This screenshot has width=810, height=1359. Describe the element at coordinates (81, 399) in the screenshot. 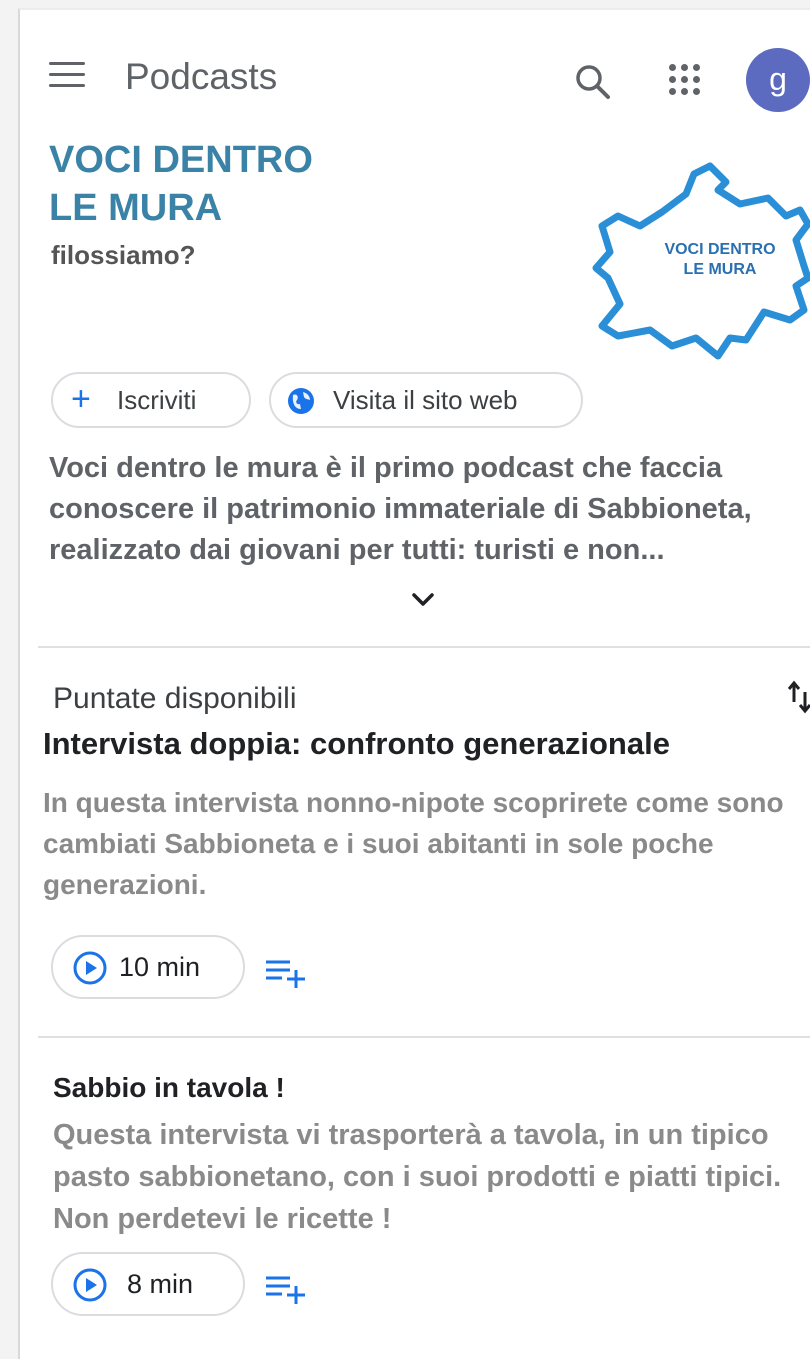

I see `add-icon: +` at that location.